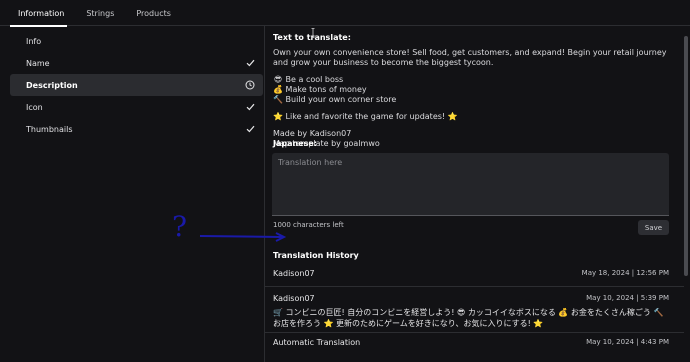  What do you see at coordinates (241, 236) in the screenshot?
I see `annotation-arrow-line` at bounding box center [241, 236].